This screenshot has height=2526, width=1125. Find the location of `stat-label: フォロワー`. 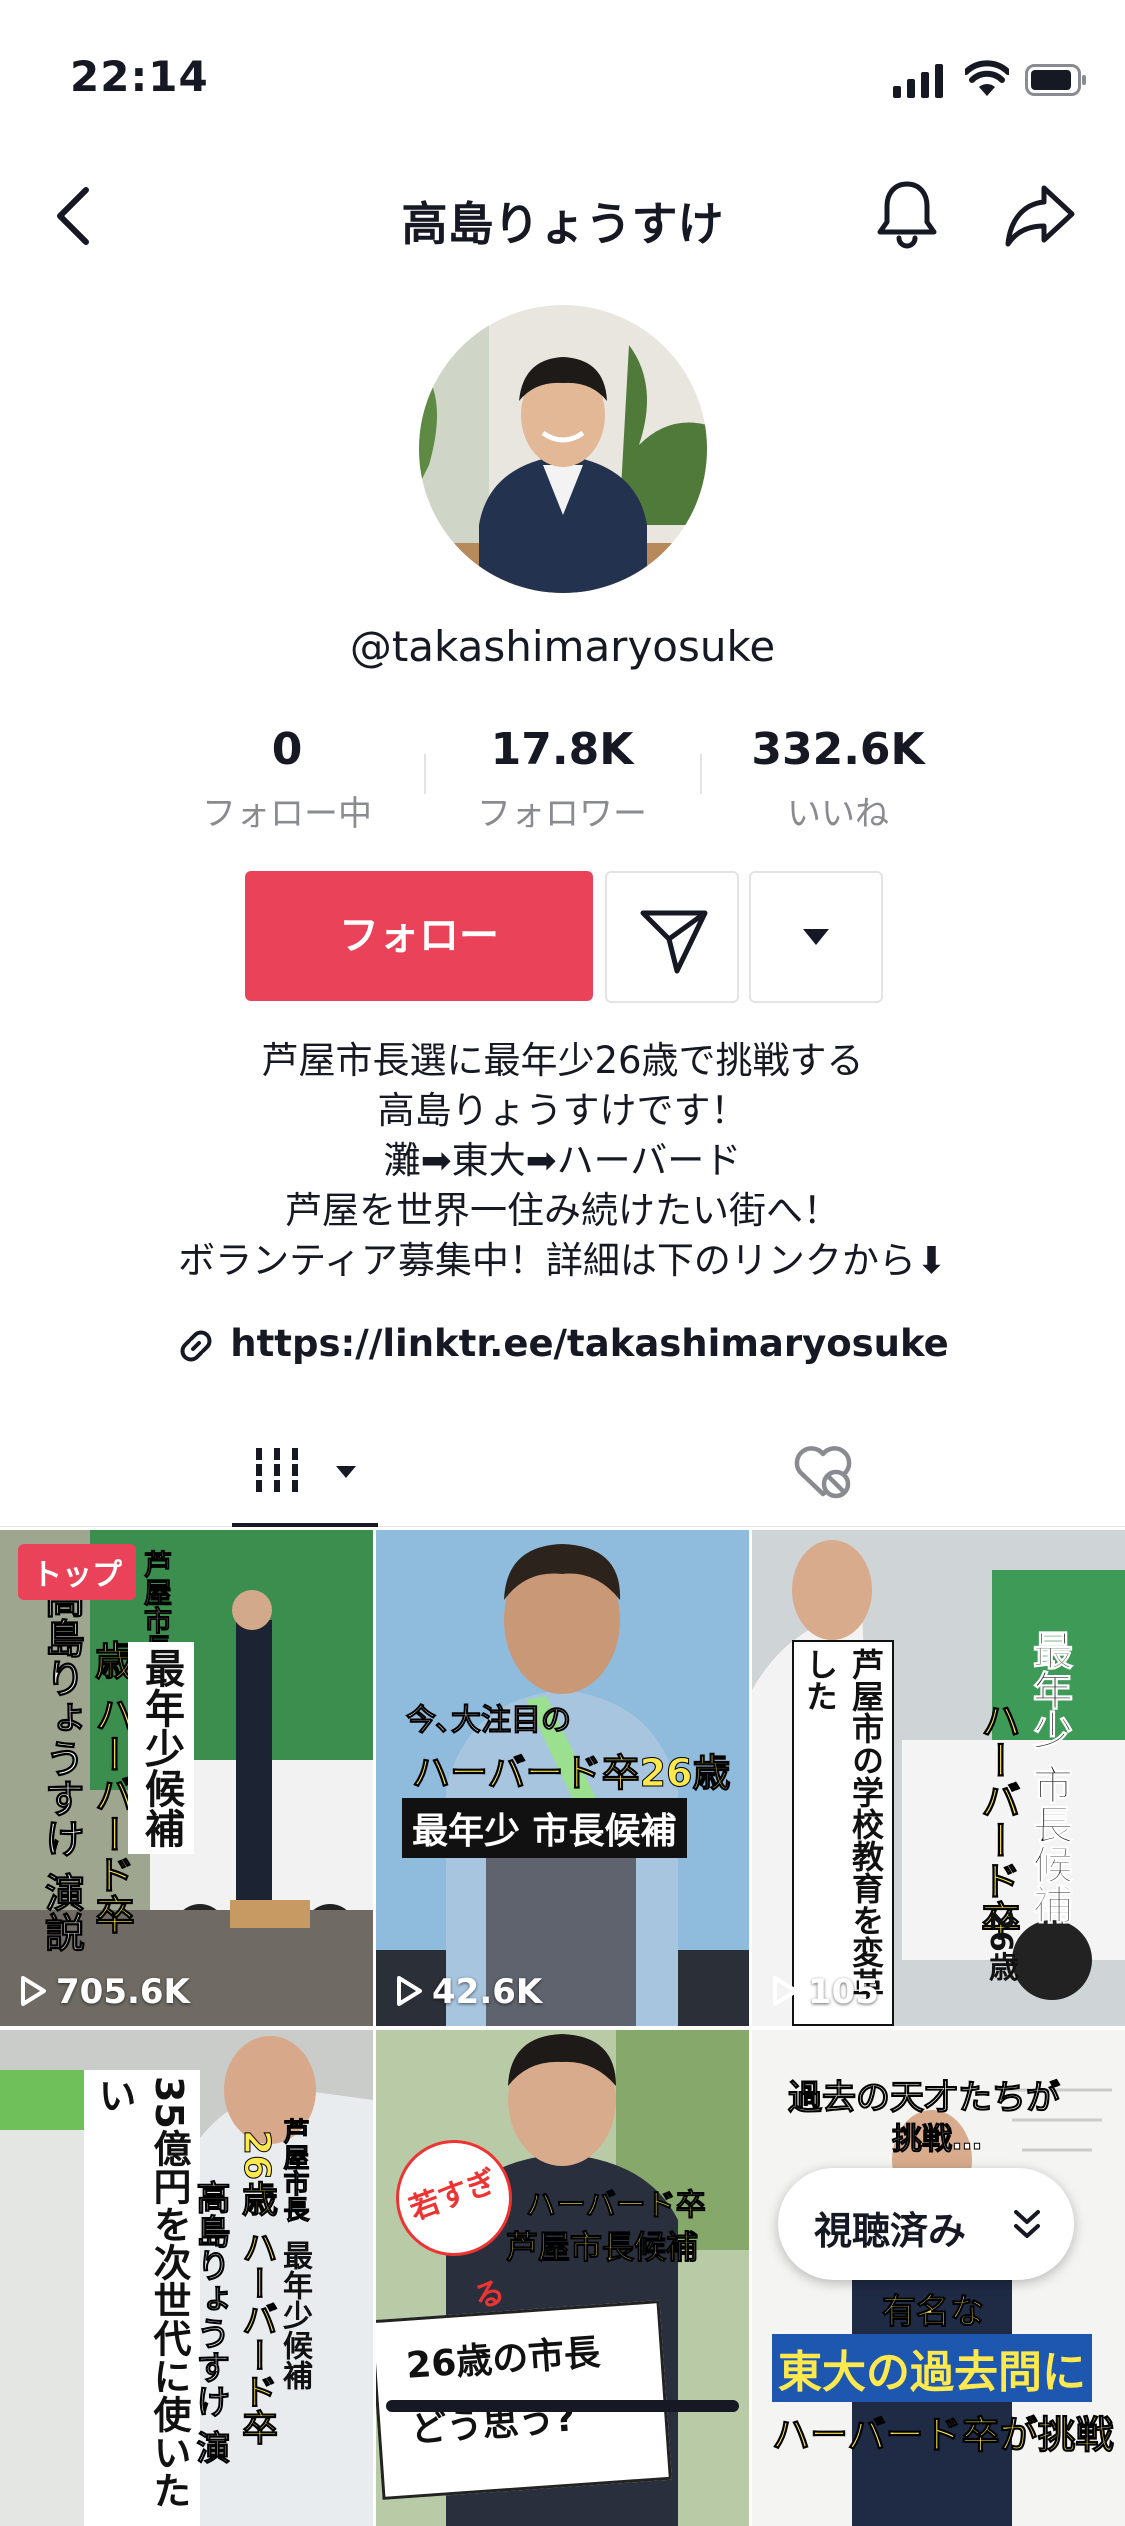

stat-label: フォロワー is located at coordinates (562, 814).